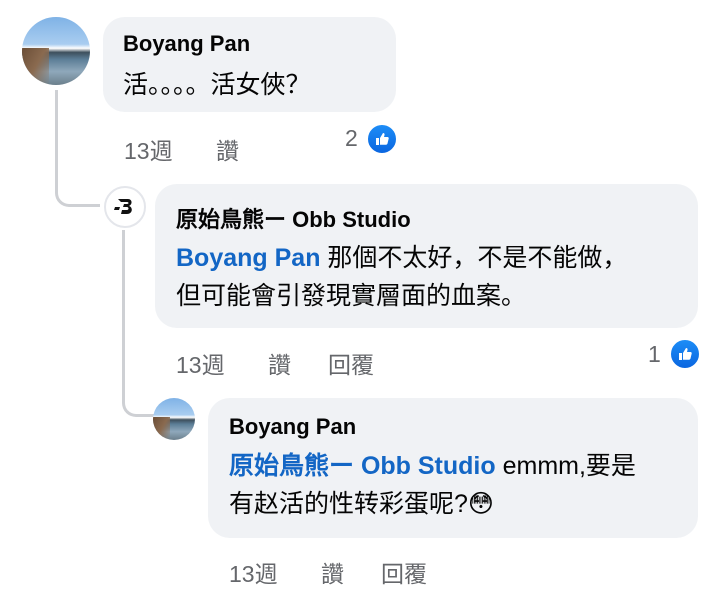 The image size is (720, 591). What do you see at coordinates (362, 466) in the screenshot?
I see `mention-link: 原始鳥熊ー Obb Studio` at bounding box center [362, 466].